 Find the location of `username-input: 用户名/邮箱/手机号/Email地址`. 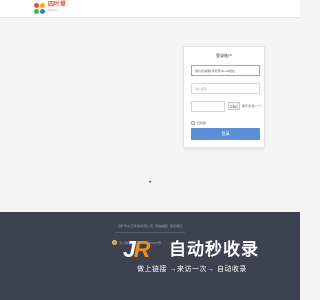

username-input: 用户名/邮箱/手机号/Email地址 is located at coordinates (225, 70).